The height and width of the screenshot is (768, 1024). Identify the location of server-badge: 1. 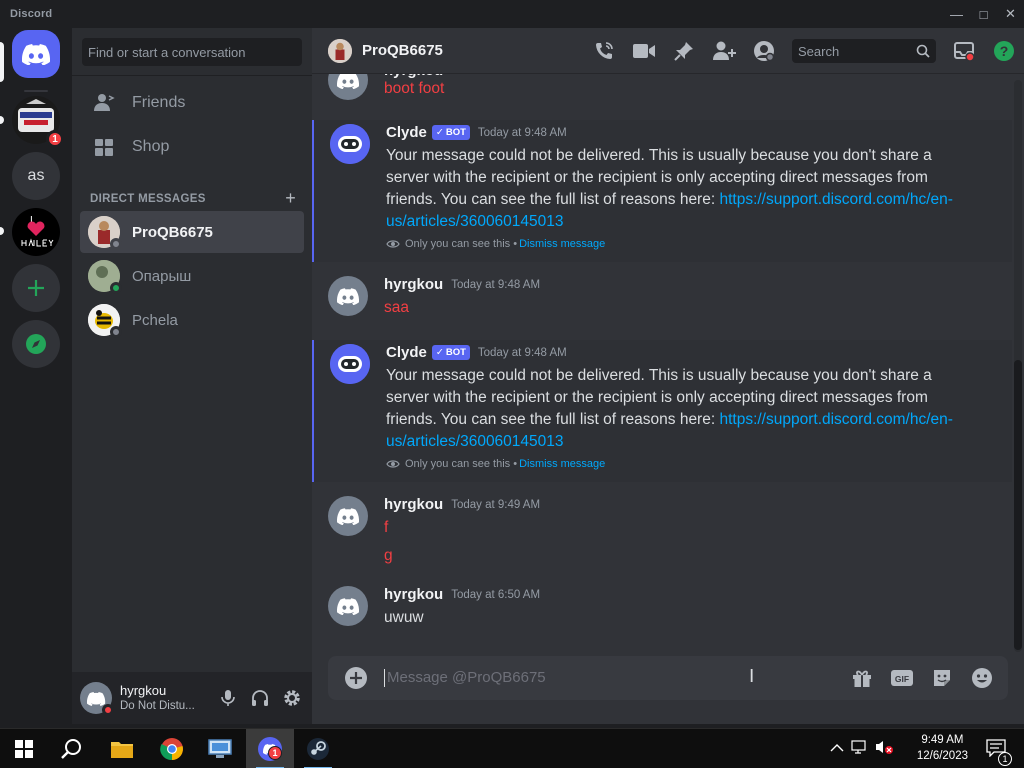
(55, 139).